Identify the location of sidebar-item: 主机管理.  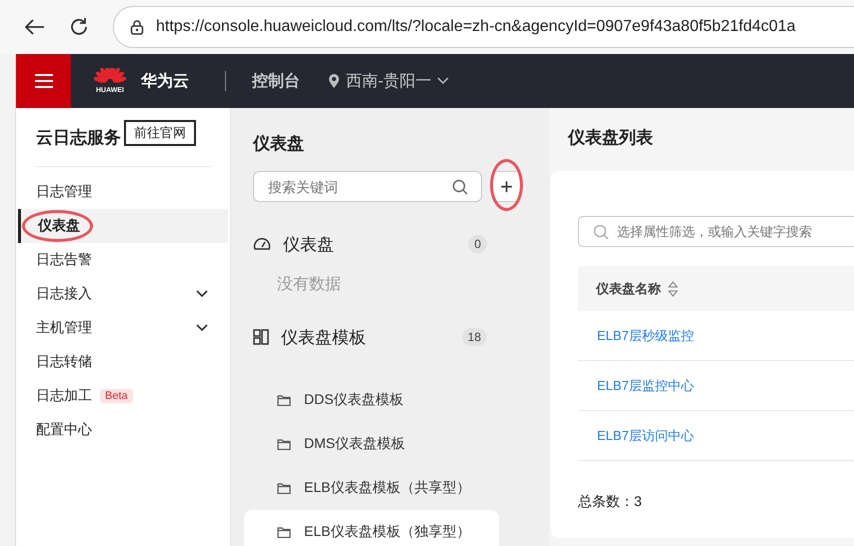
(122, 328).